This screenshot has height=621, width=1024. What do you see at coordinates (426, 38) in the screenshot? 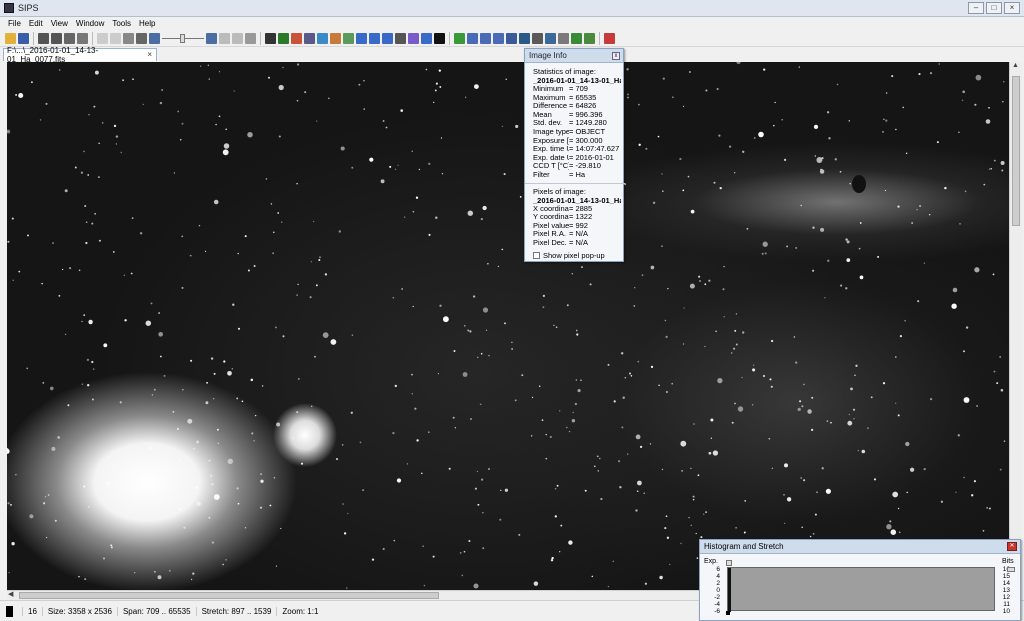
I see `window-icon` at bounding box center [426, 38].